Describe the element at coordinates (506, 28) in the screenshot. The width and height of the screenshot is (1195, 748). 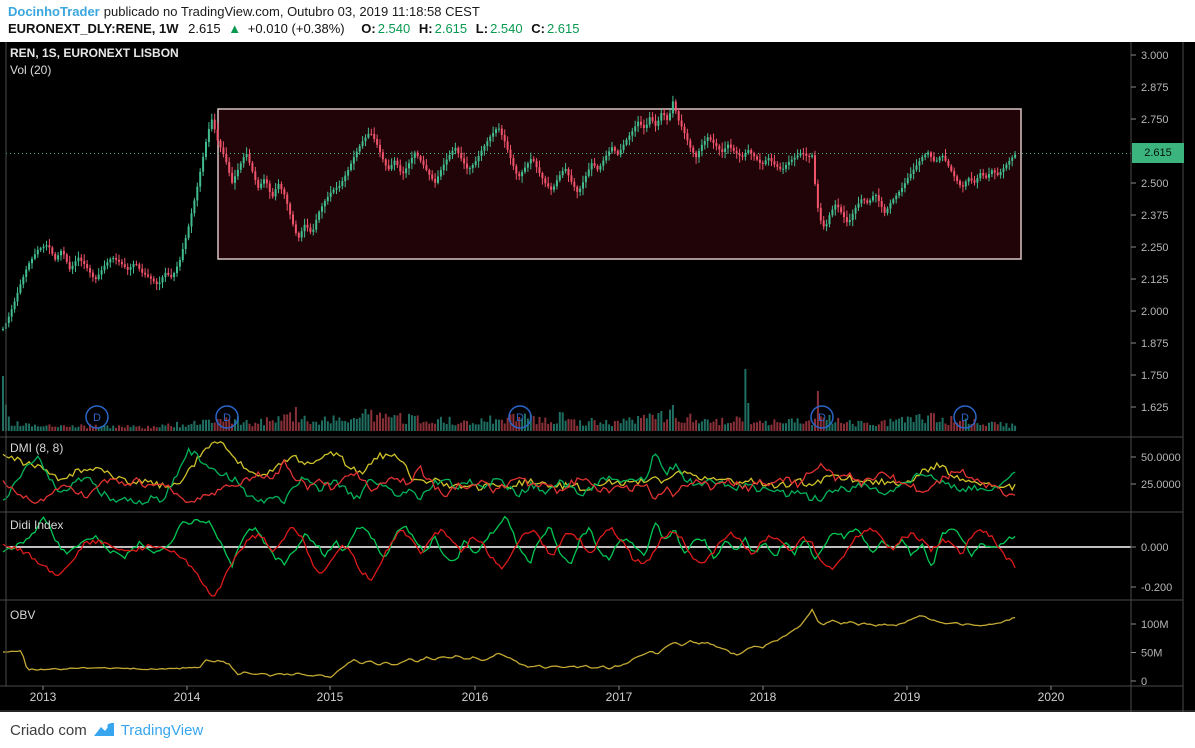
I see `low-value: 2.540` at that location.